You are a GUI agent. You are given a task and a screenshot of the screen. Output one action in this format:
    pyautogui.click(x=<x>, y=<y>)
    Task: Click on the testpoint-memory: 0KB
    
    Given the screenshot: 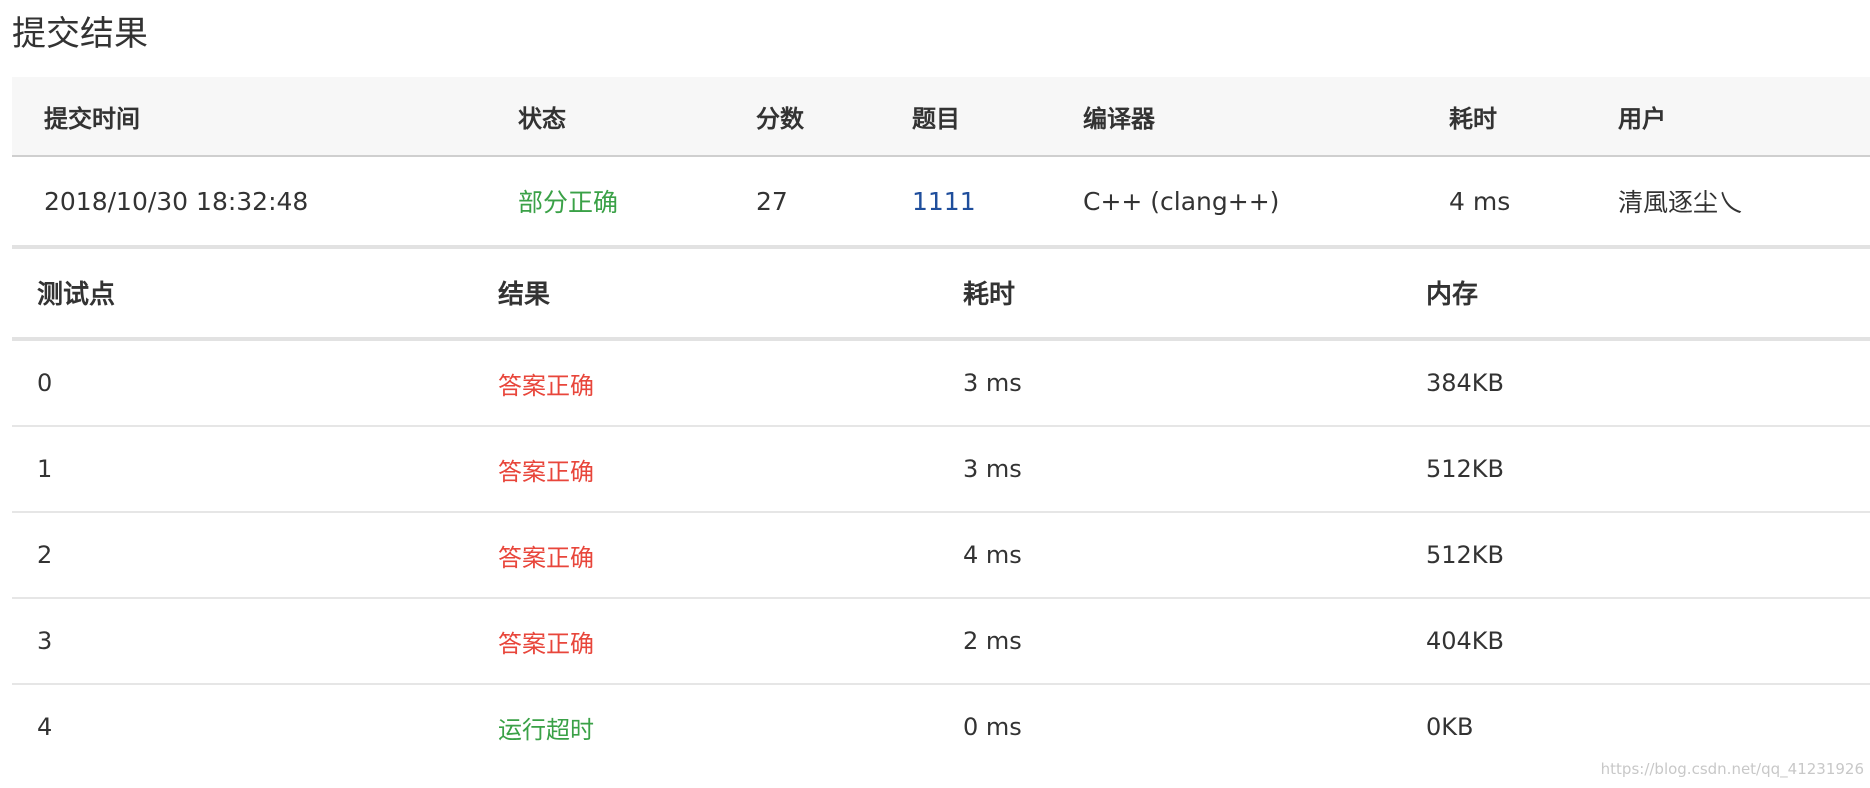 What is the action you would take?
    pyautogui.click(x=1450, y=727)
    